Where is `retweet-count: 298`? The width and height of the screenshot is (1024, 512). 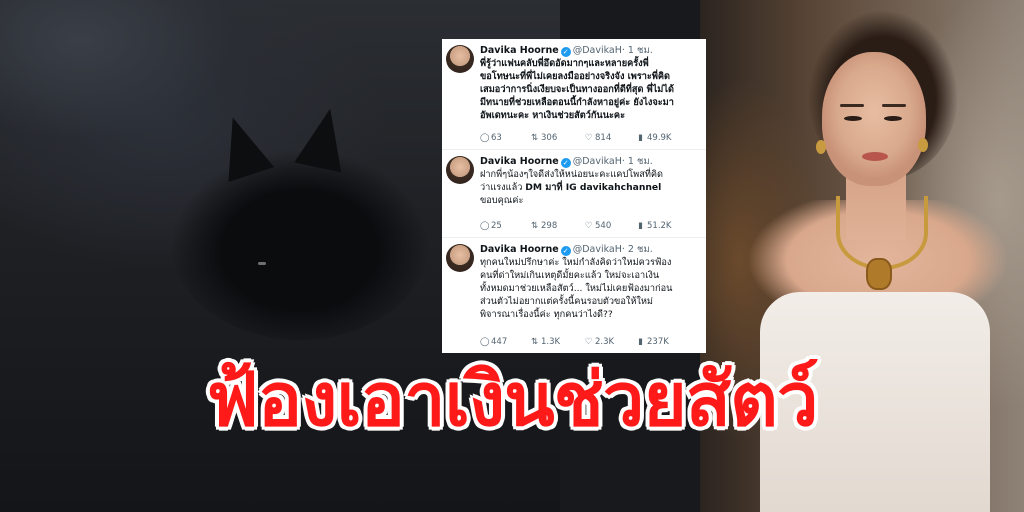
retweet-count: 298 is located at coordinates (549, 226).